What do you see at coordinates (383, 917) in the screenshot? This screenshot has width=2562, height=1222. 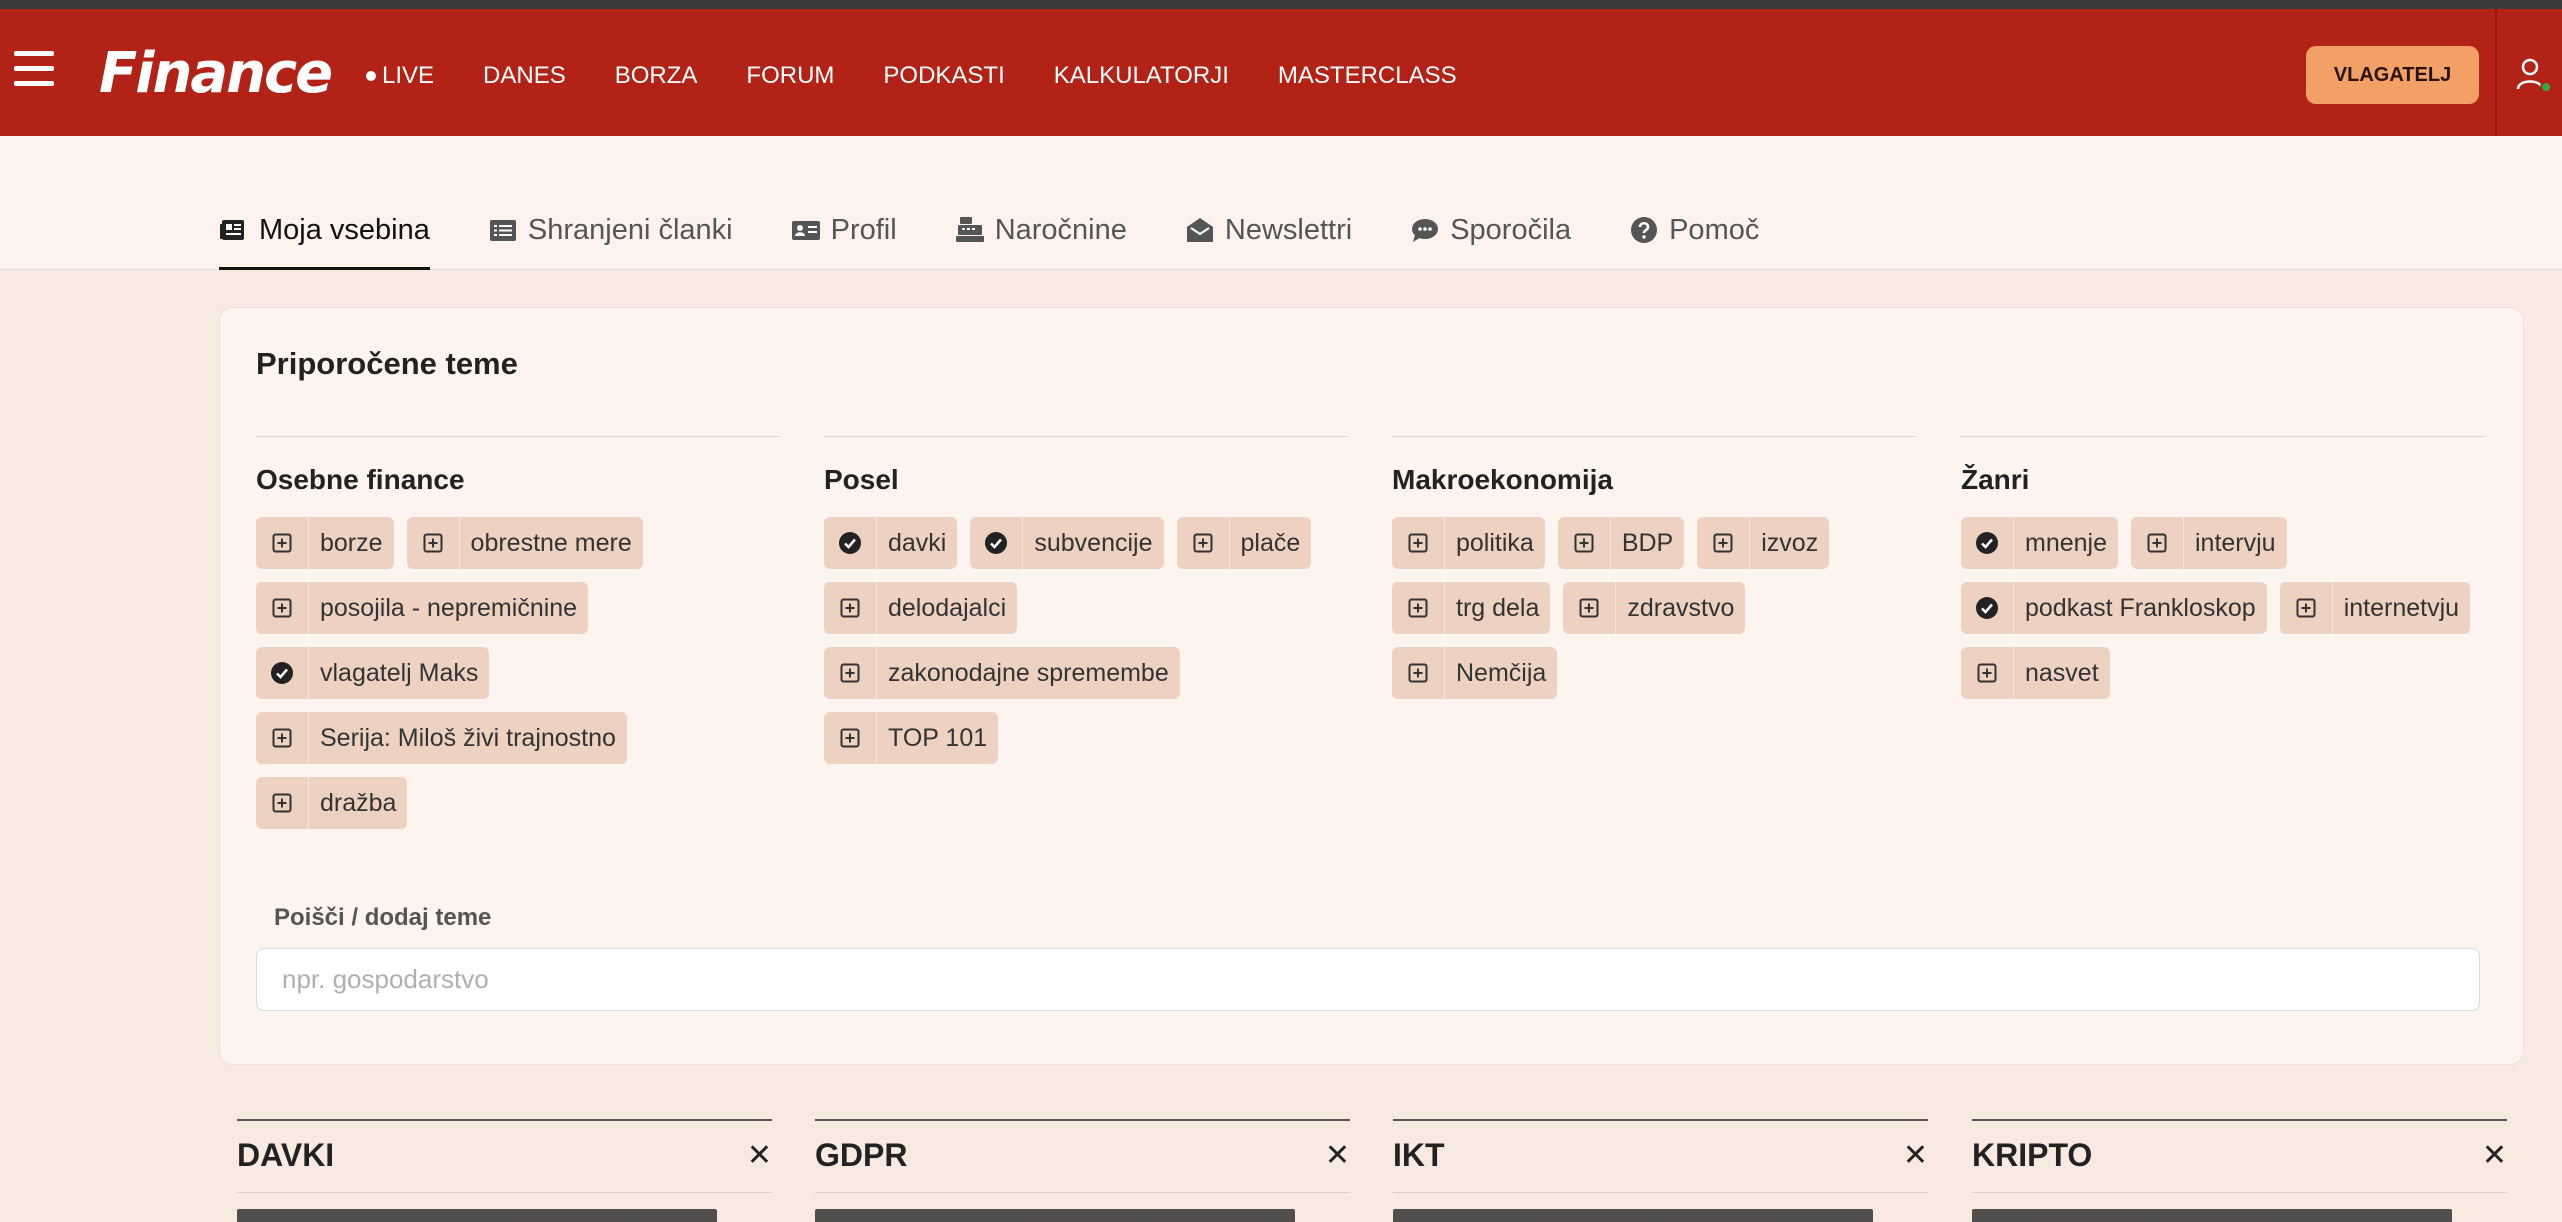 I see `search-topics-label: Poišči / dodaj teme` at bounding box center [383, 917].